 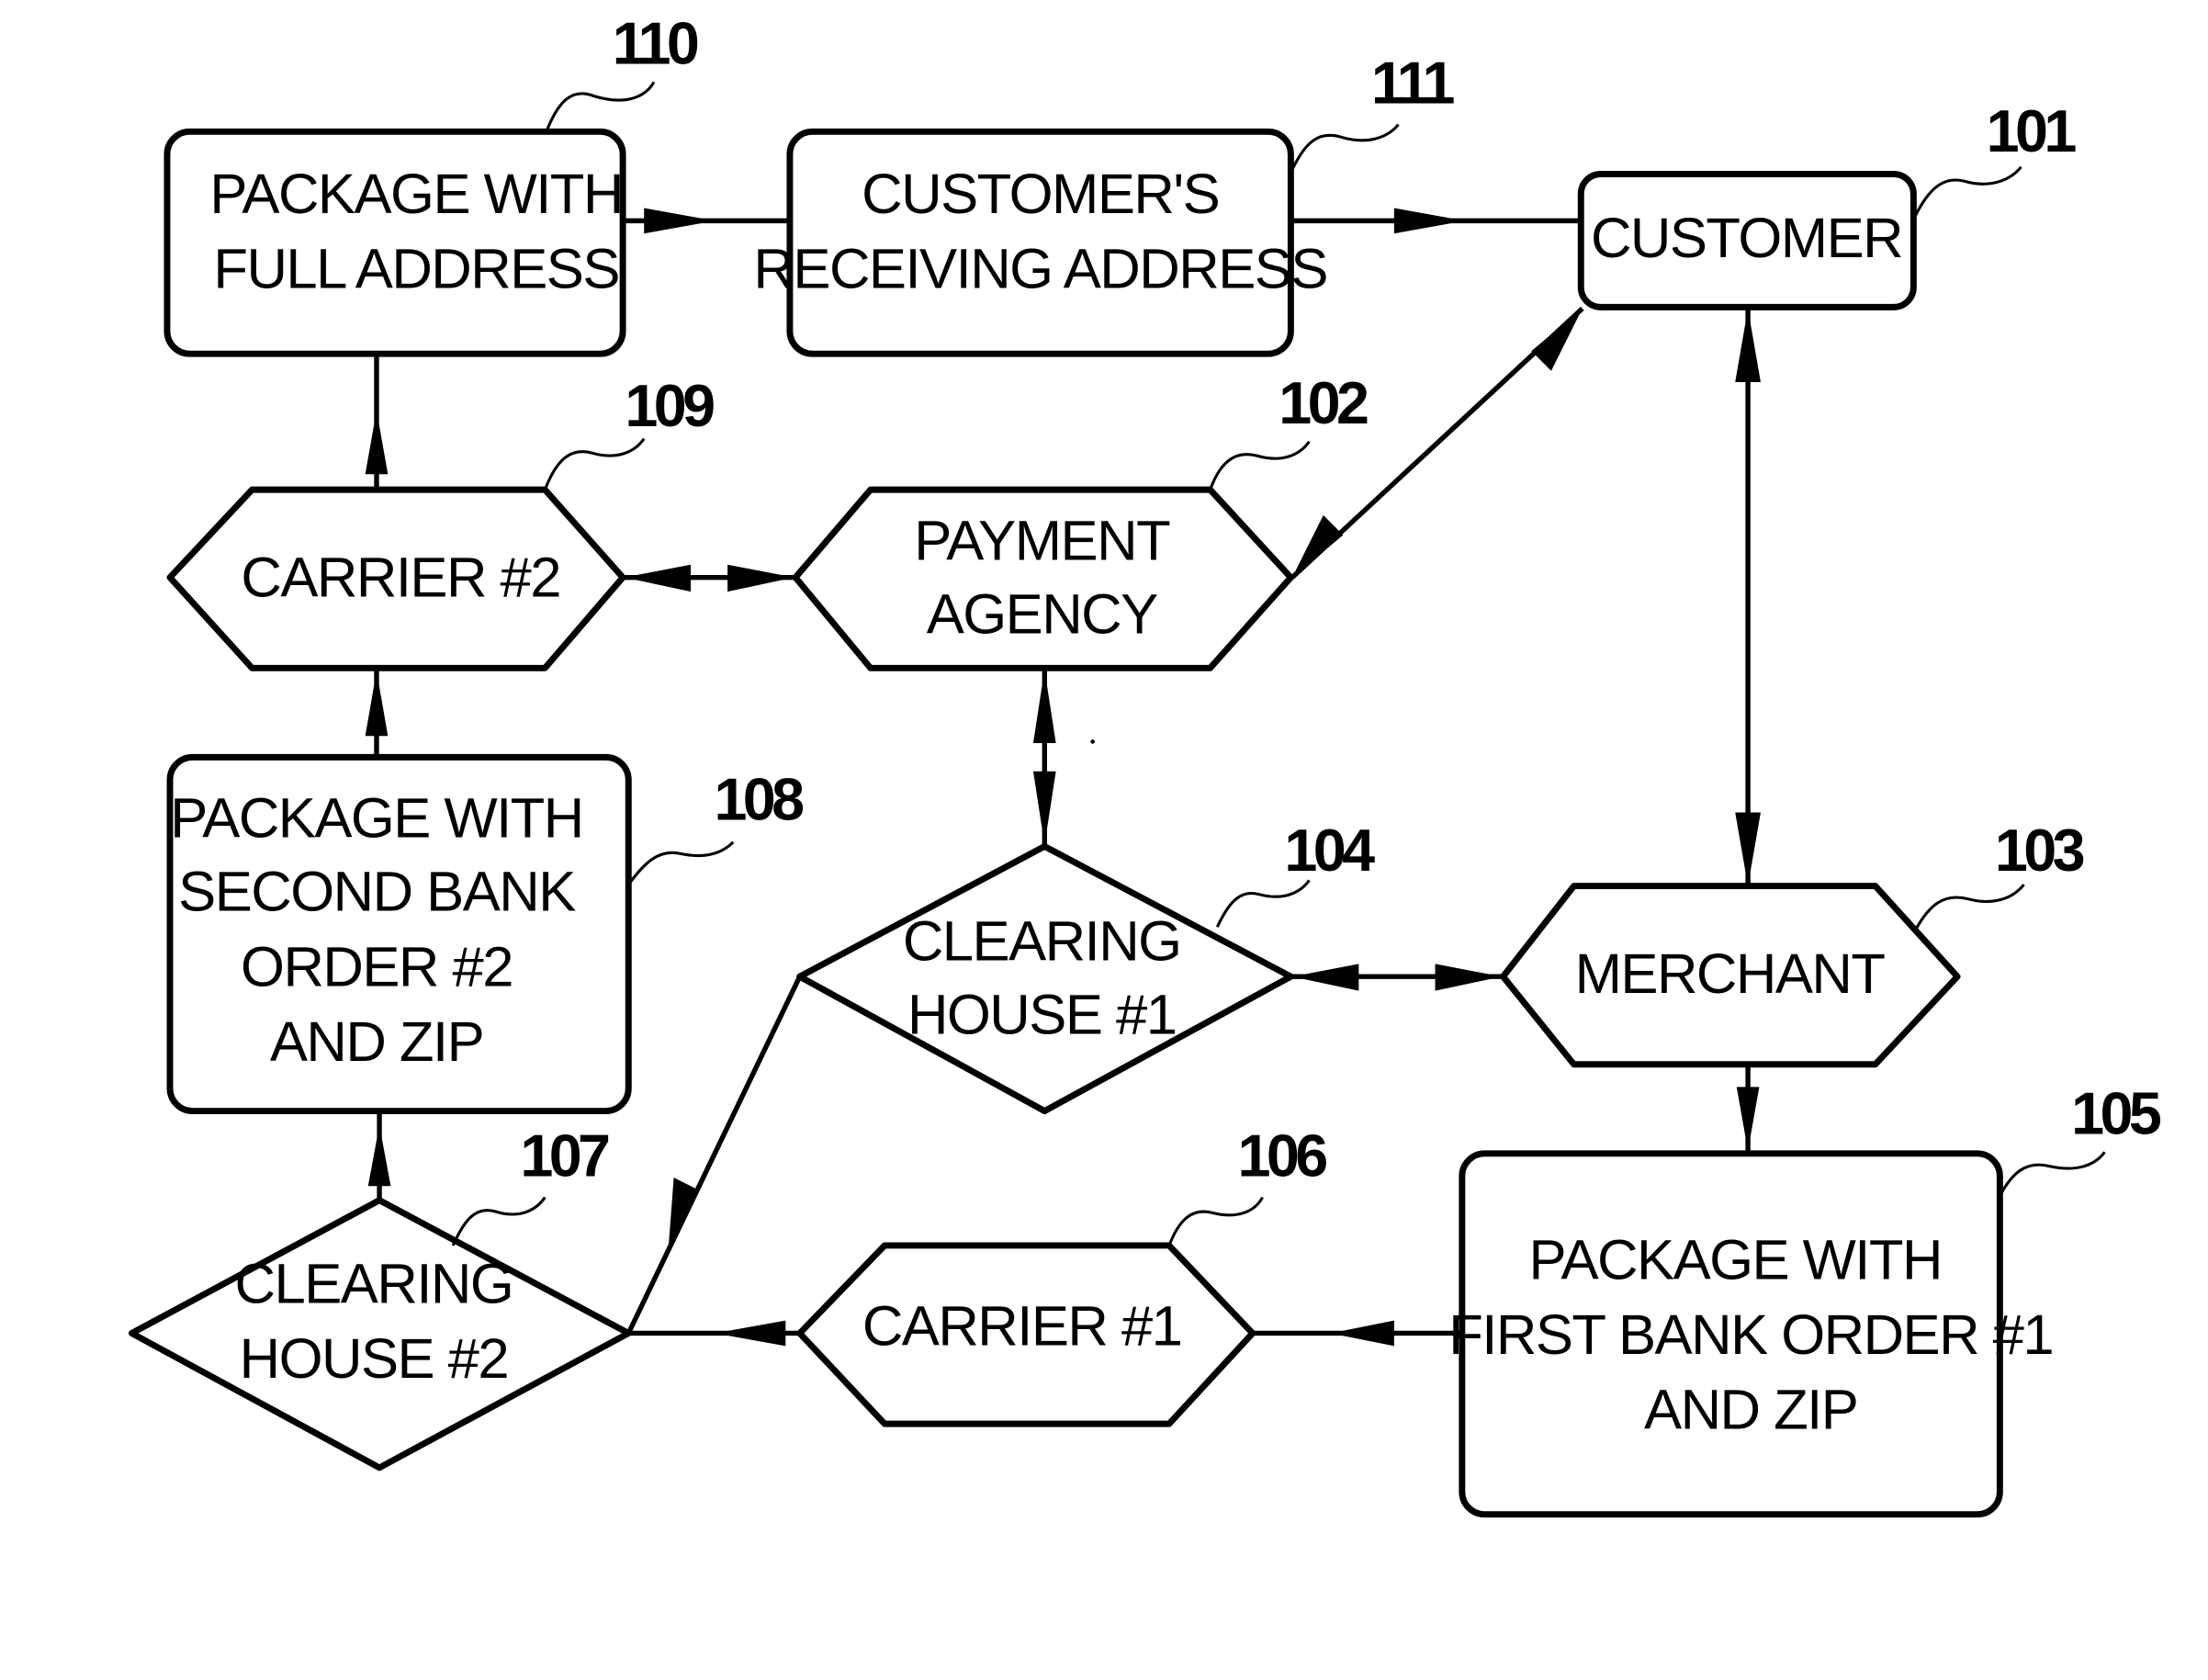 I want to click on node-customers-receiving-address: CUSTOMER'S RECEIVING ADDRESS 111, so click(x=1106, y=203).